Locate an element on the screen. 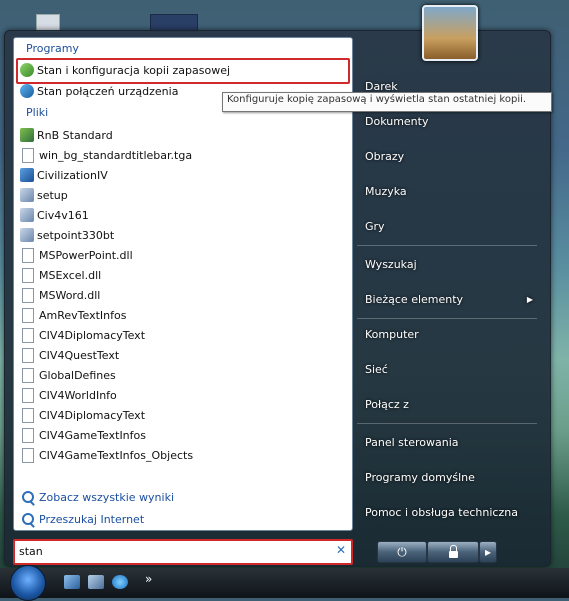 The image size is (569, 601). power-button: ⏻ is located at coordinates (402, 552).